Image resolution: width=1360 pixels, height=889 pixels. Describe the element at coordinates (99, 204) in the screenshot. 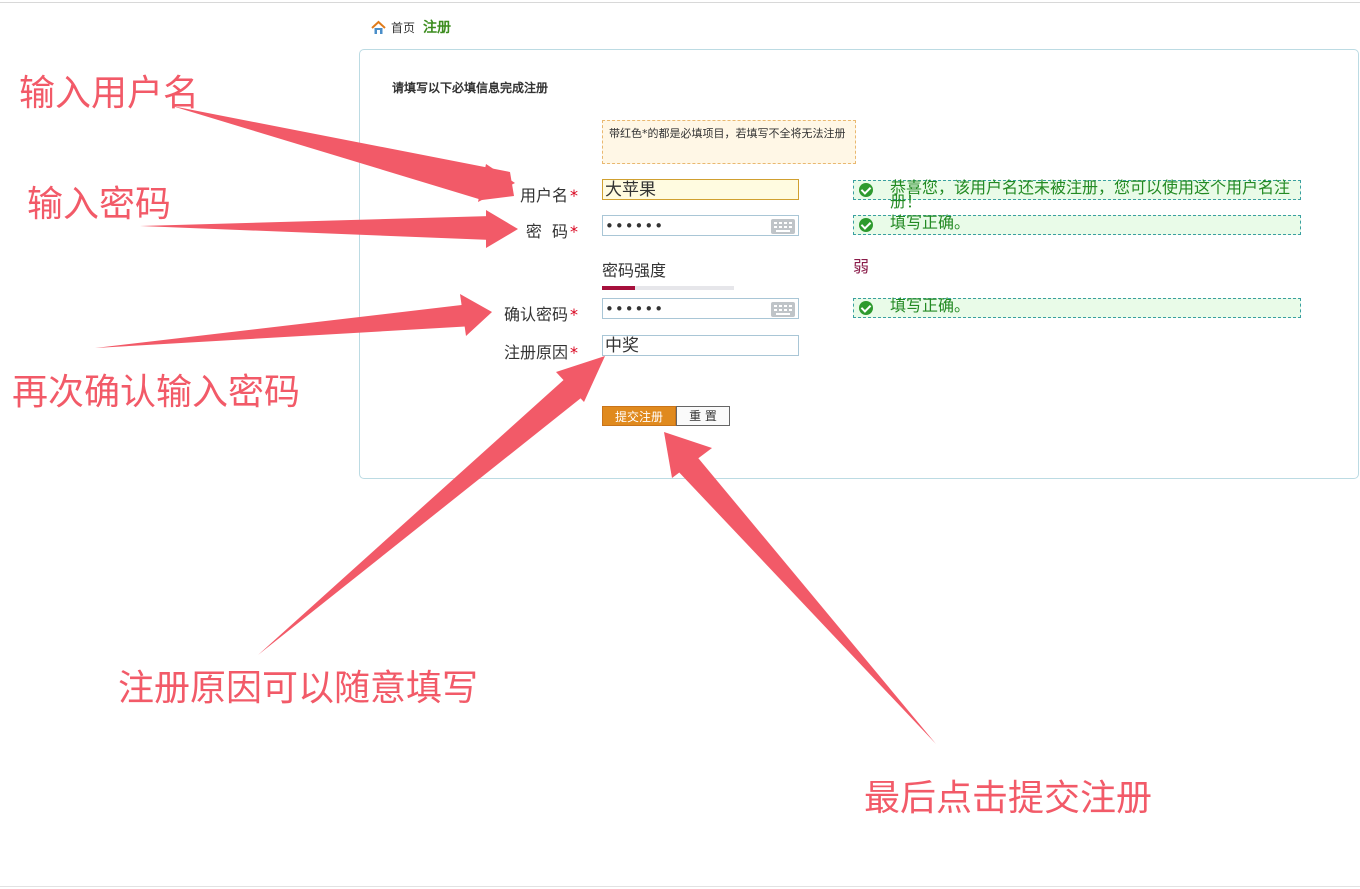

I see `annotation-password: 输入密码` at that location.